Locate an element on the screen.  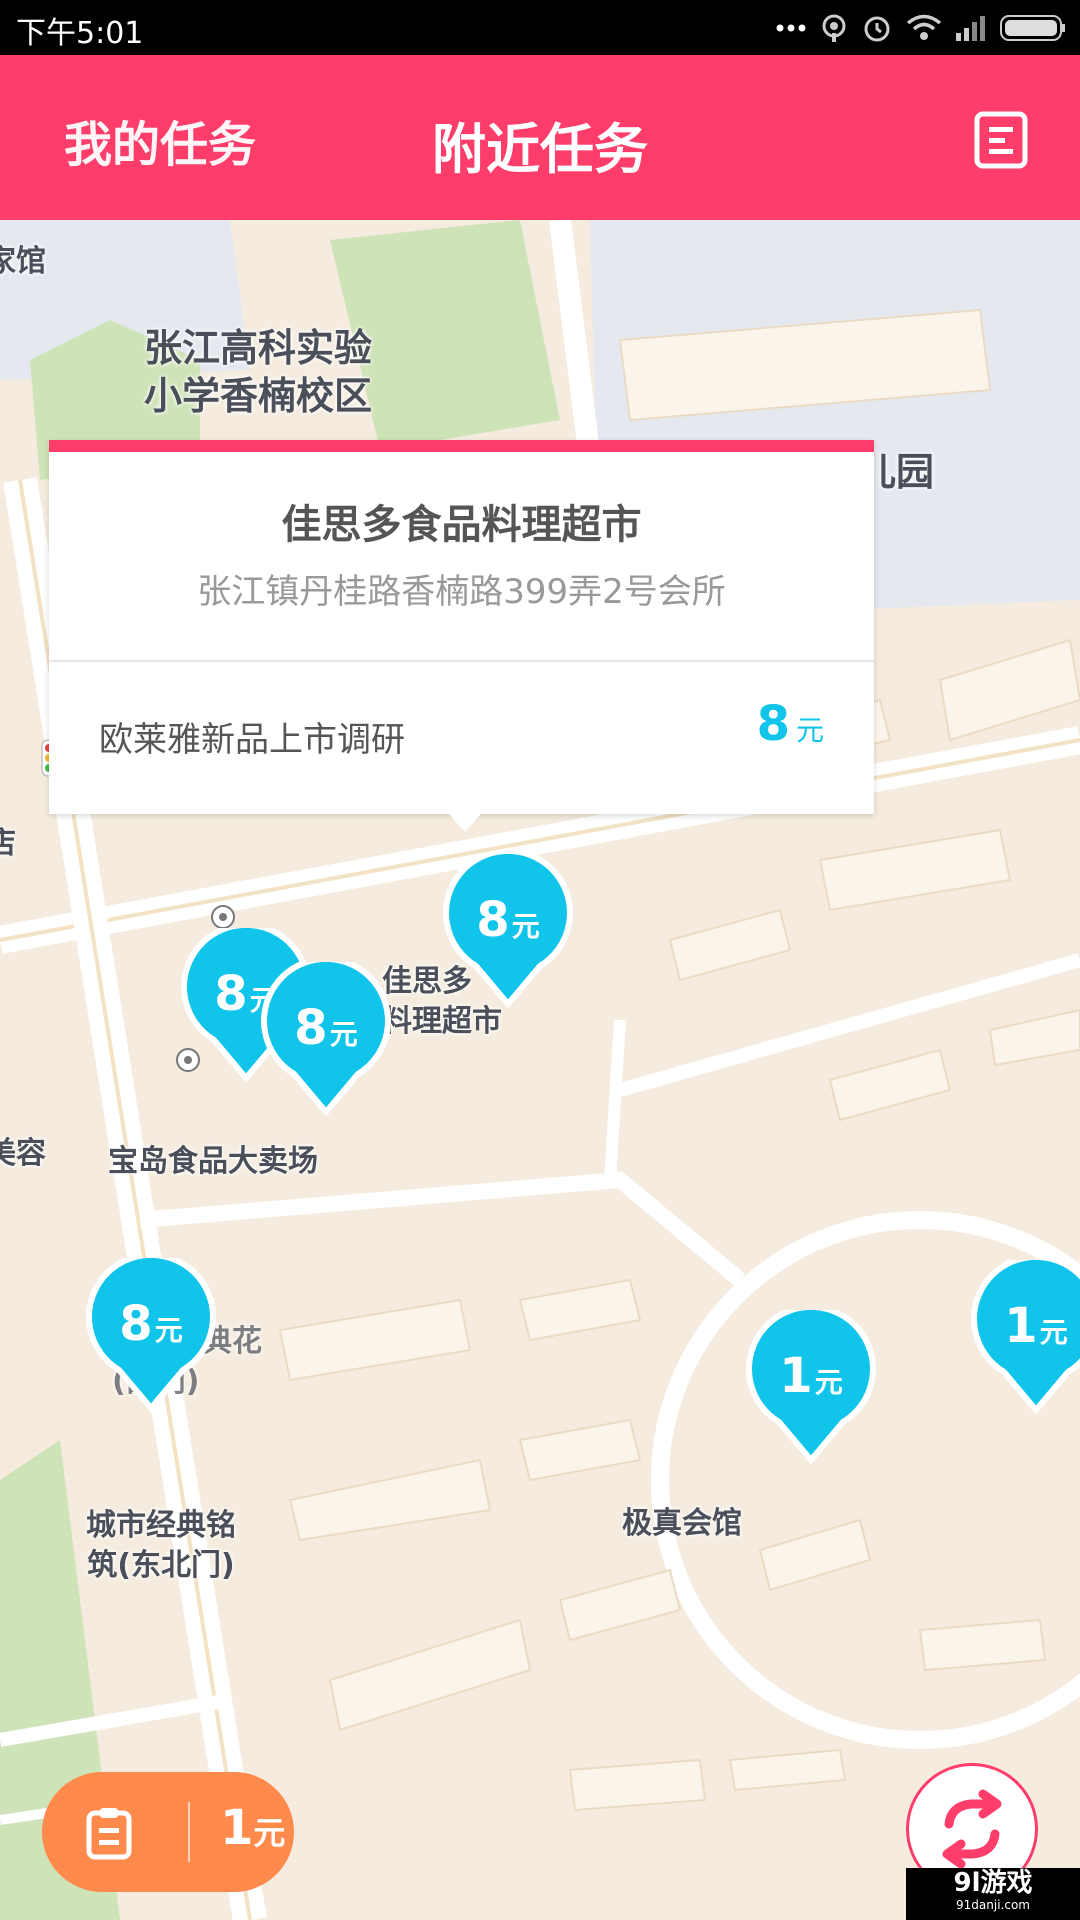
tab-nearby-tasks: 附近任务 is located at coordinates (540, 144).